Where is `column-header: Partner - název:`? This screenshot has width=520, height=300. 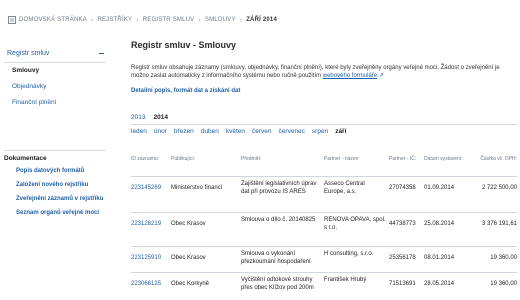
column-header: Partner - název: is located at coordinates (342, 159).